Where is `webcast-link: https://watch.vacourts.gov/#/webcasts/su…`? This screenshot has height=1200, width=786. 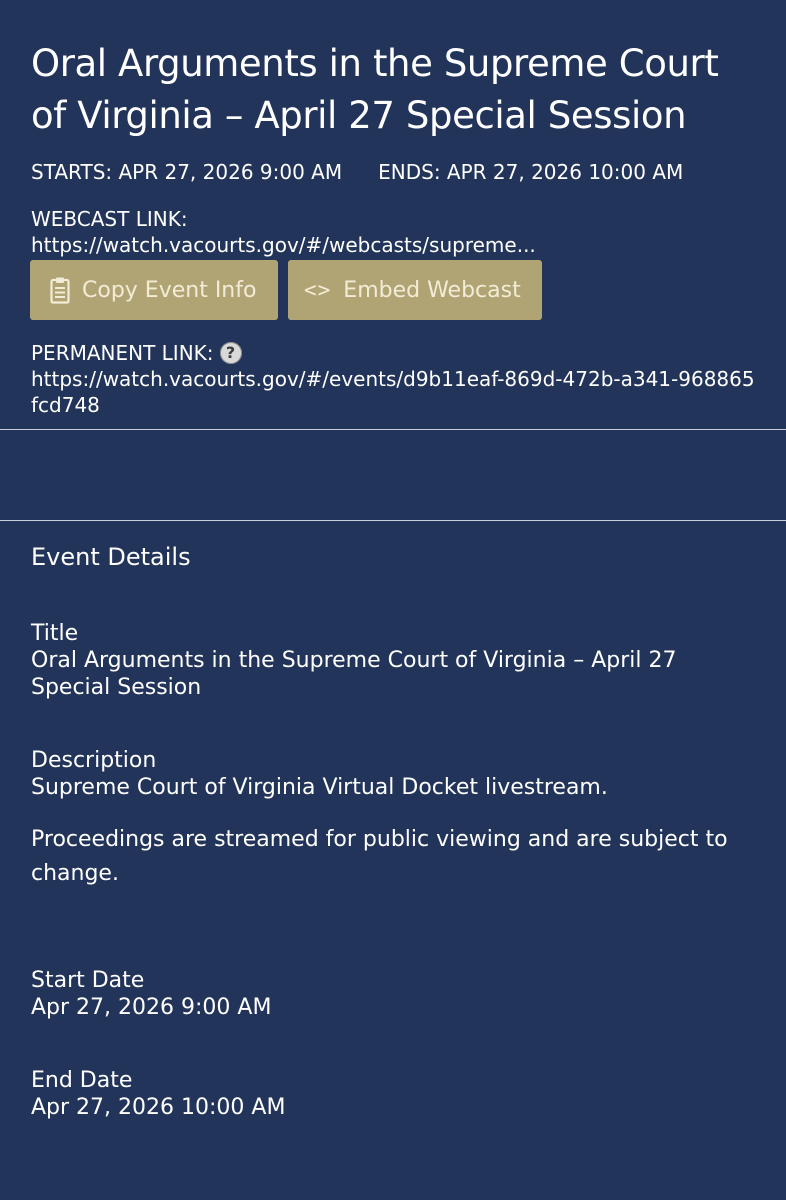 webcast-link: https://watch.vacourts.gov/#/webcasts/su… is located at coordinates (311, 245).